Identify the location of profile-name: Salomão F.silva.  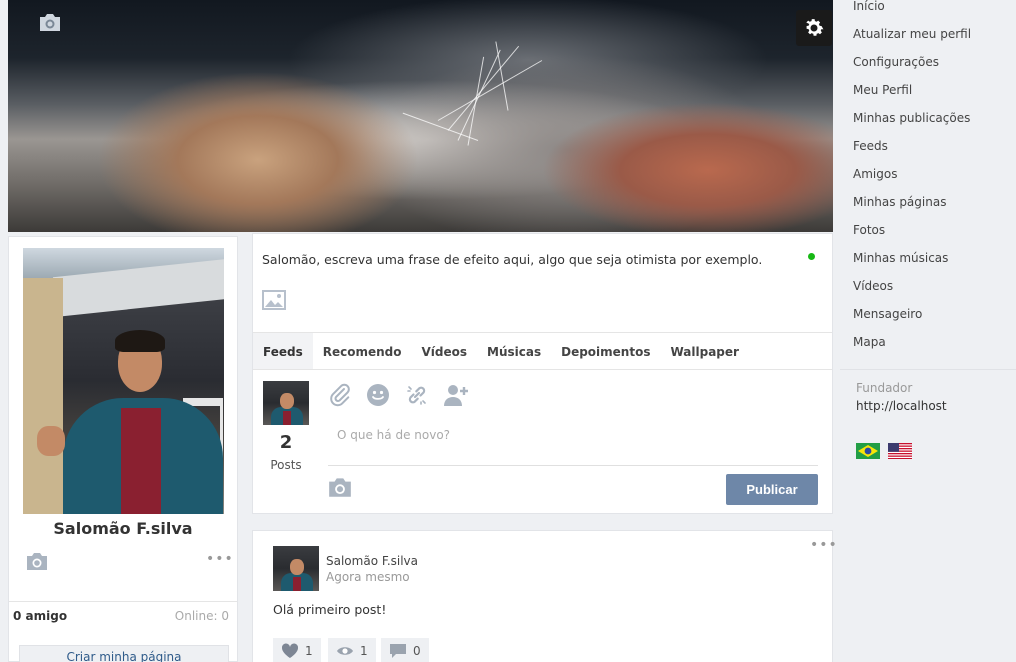
(123, 528).